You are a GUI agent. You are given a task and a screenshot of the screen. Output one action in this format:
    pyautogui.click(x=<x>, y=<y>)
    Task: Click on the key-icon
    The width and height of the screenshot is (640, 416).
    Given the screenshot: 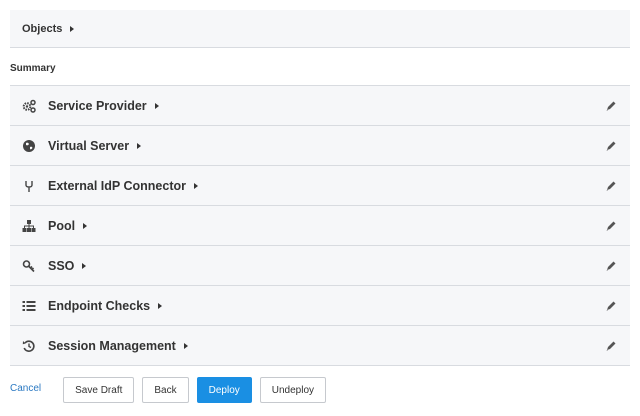 What is the action you would take?
    pyautogui.click(x=29, y=266)
    